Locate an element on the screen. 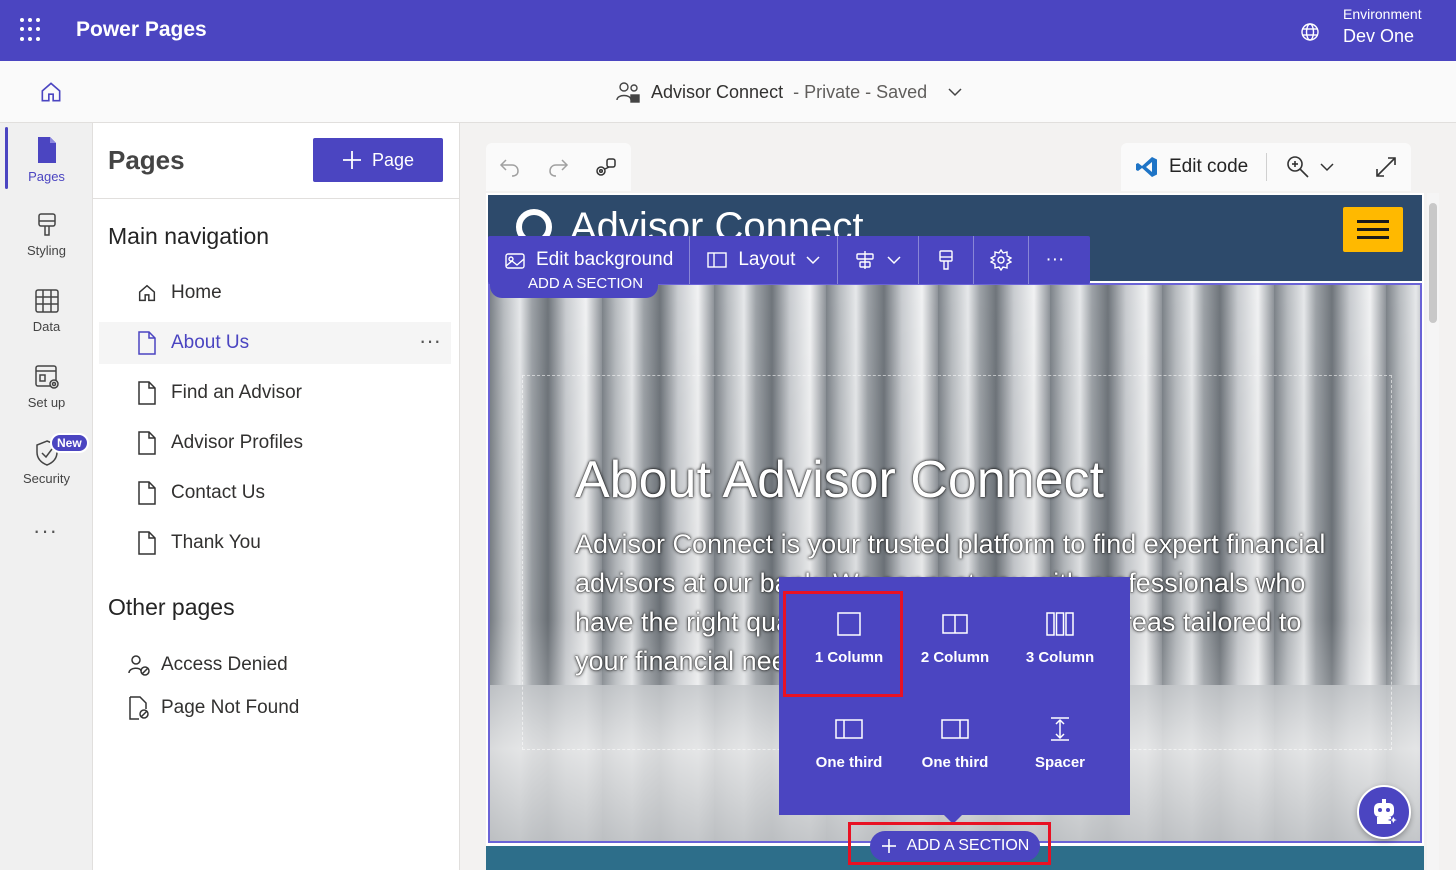 Image resolution: width=1456 pixels, height=870 pixels. setup-icon is located at coordinates (46, 377).